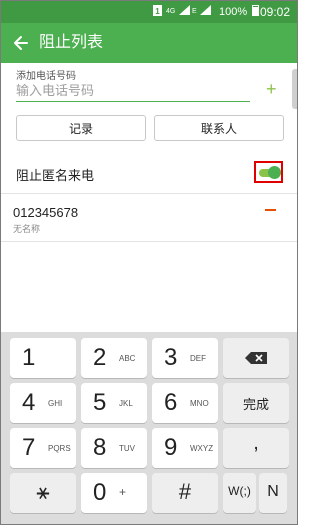 This screenshot has height=525, width=320. What do you see at coordinates (149, 43) in the screenshot?
I see `app-header: 阻止列表` at bounding box center [149, 43].